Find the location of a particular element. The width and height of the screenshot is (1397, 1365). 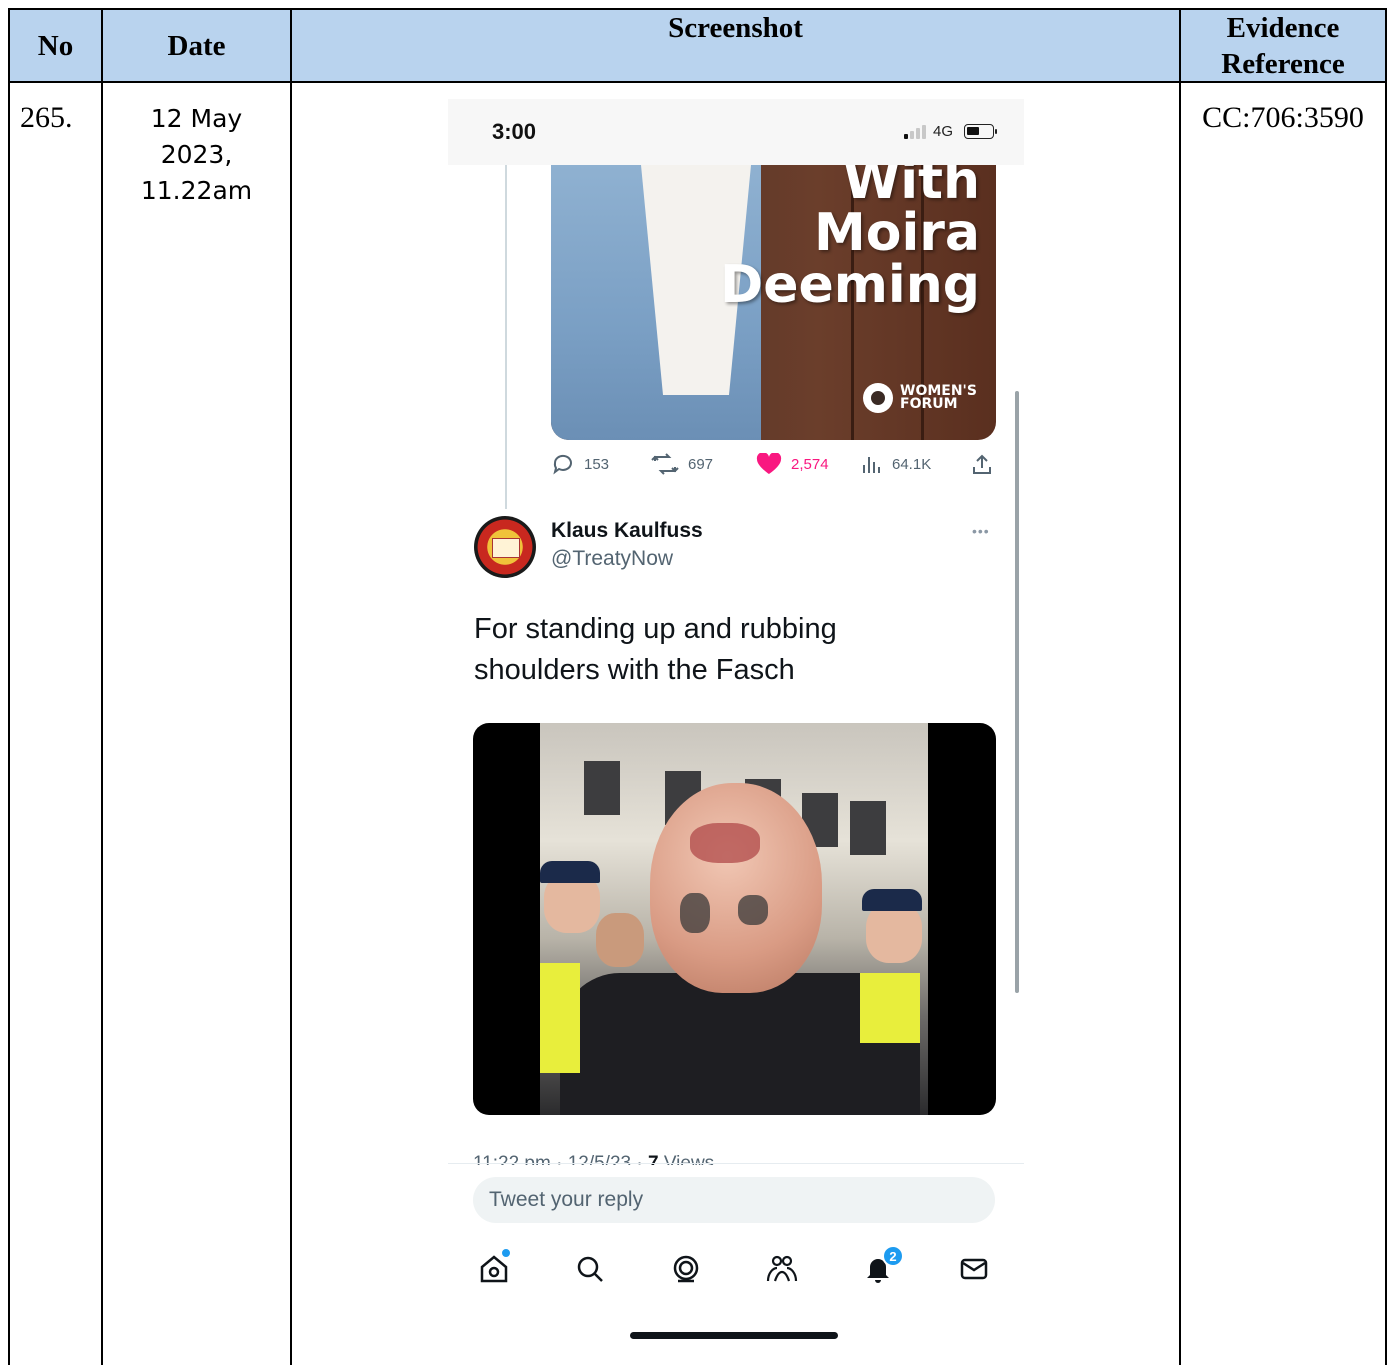

reply-action: 153 is located at coordinates (580, 464).